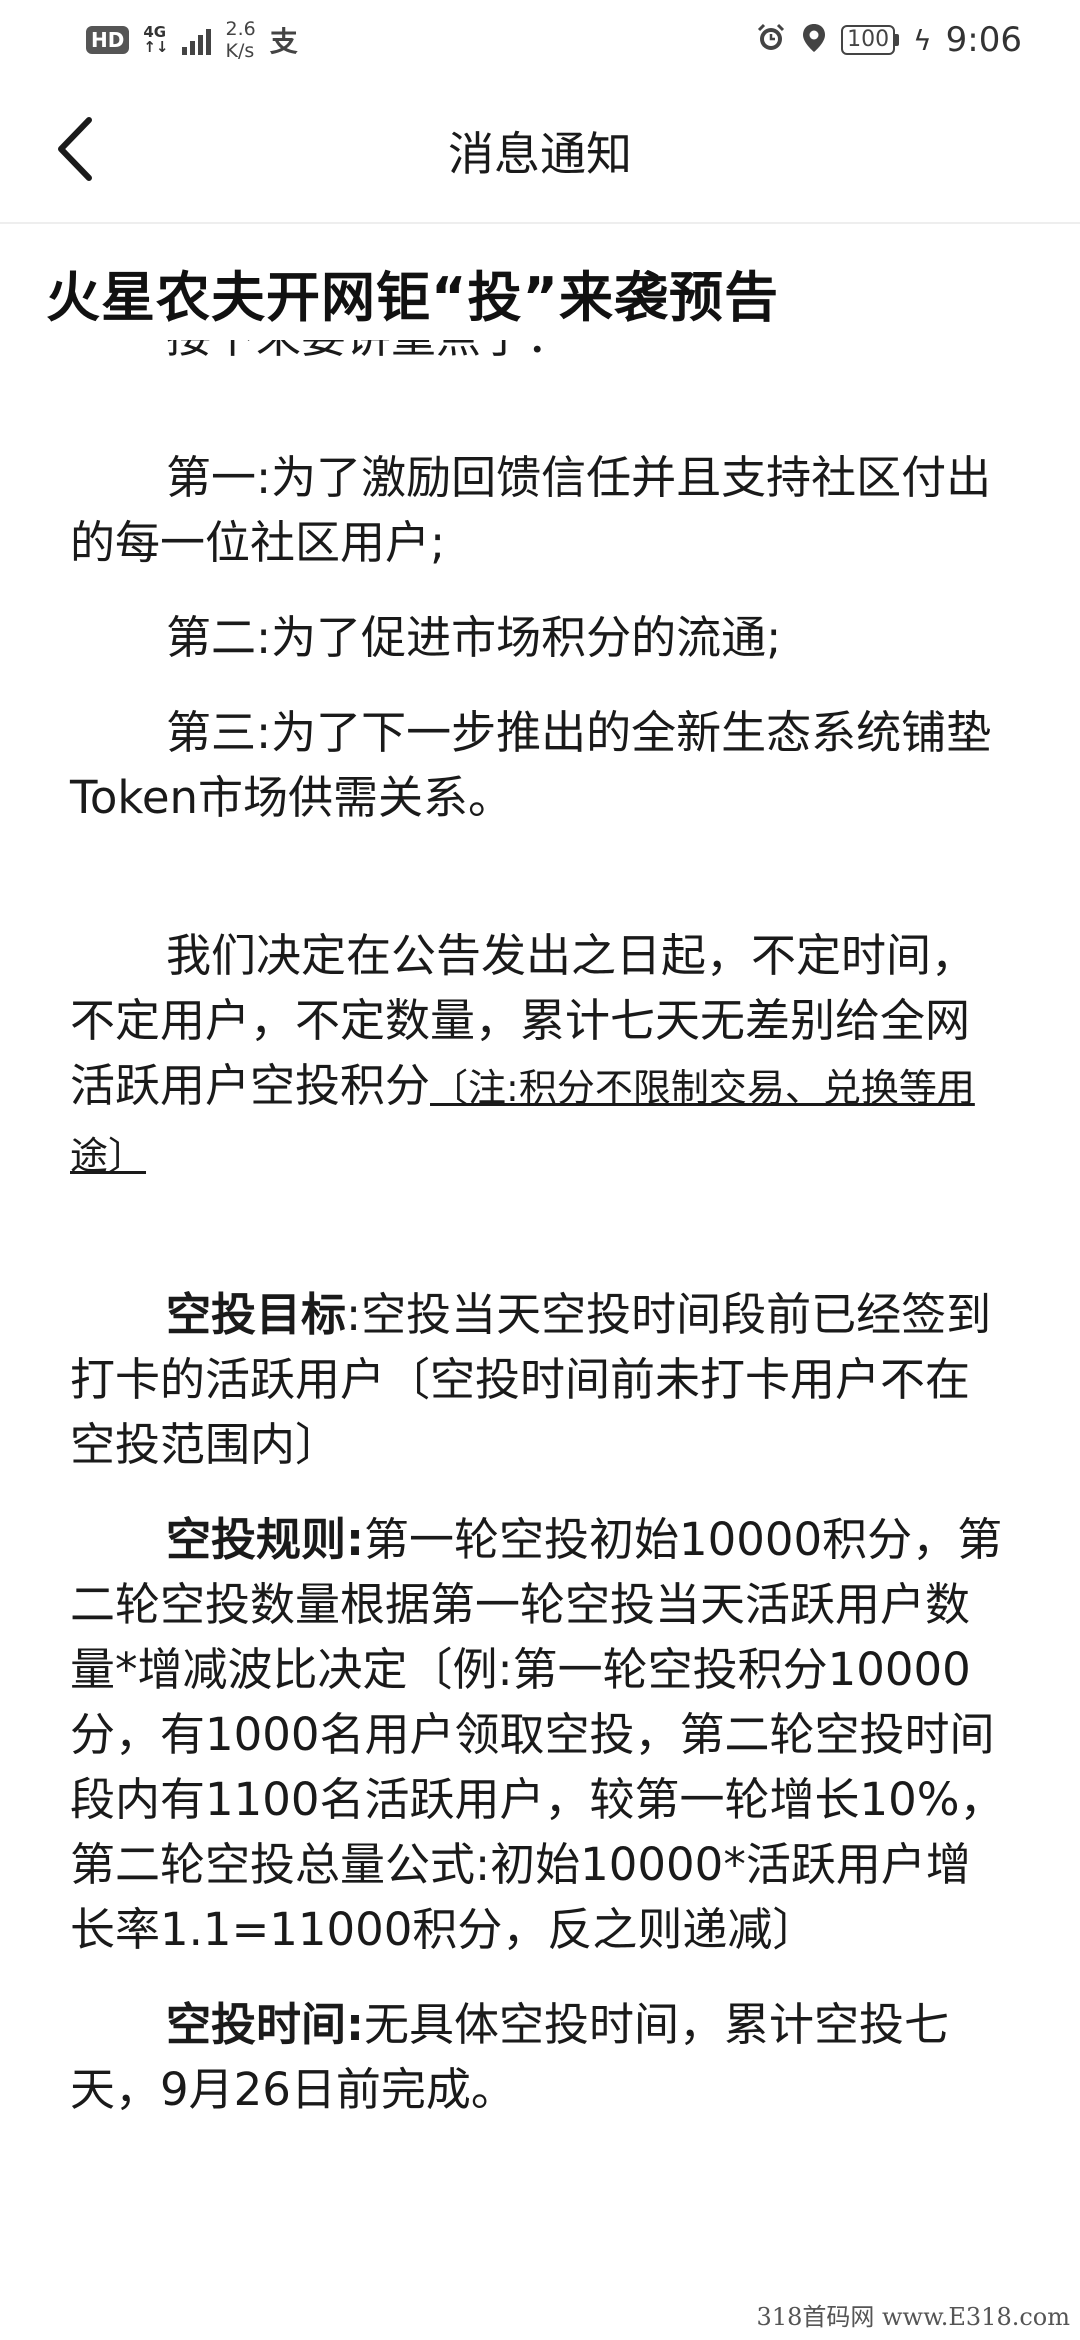  I want to click on network-speed-value: 2.6, so click(240, 29).